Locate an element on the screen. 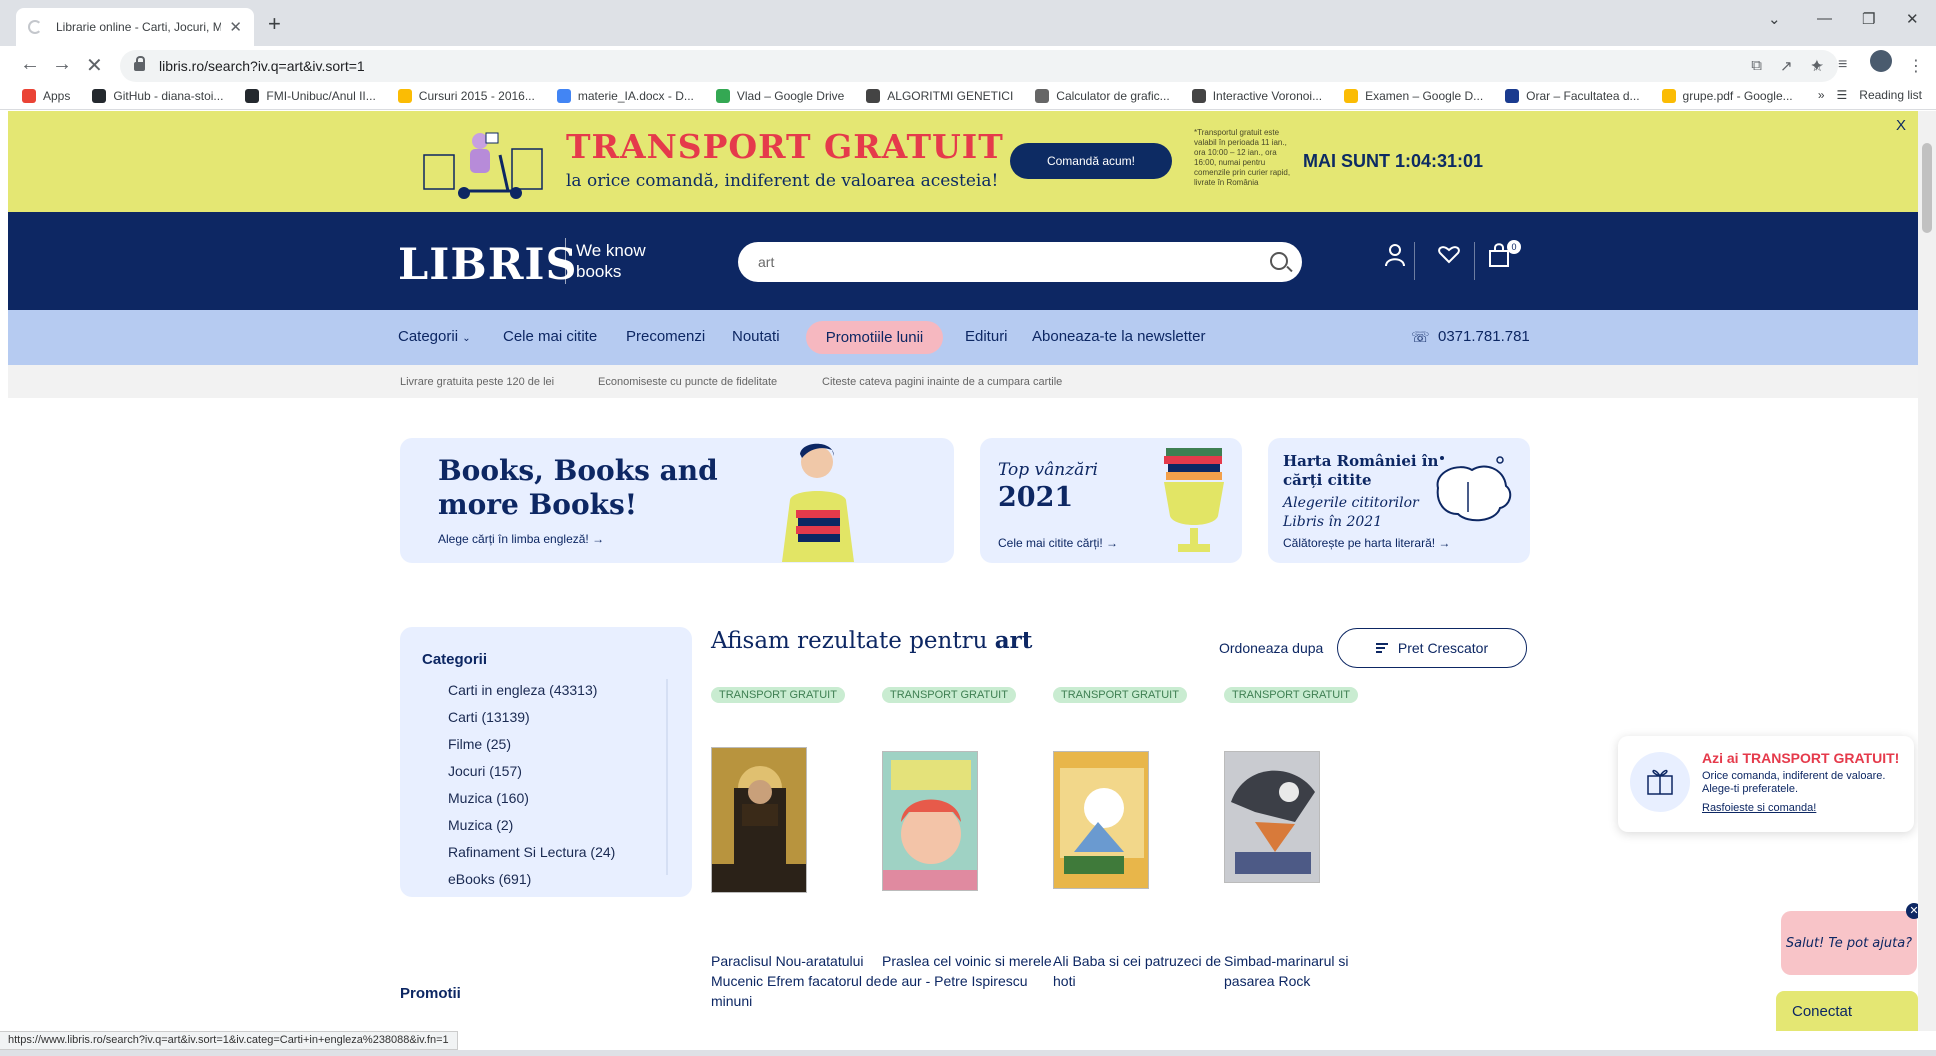 This screenshot has width=1936, height=1056. info-free-shipping: Livrare gratuita peste 120 de lei is located at coordinates (477, 382).